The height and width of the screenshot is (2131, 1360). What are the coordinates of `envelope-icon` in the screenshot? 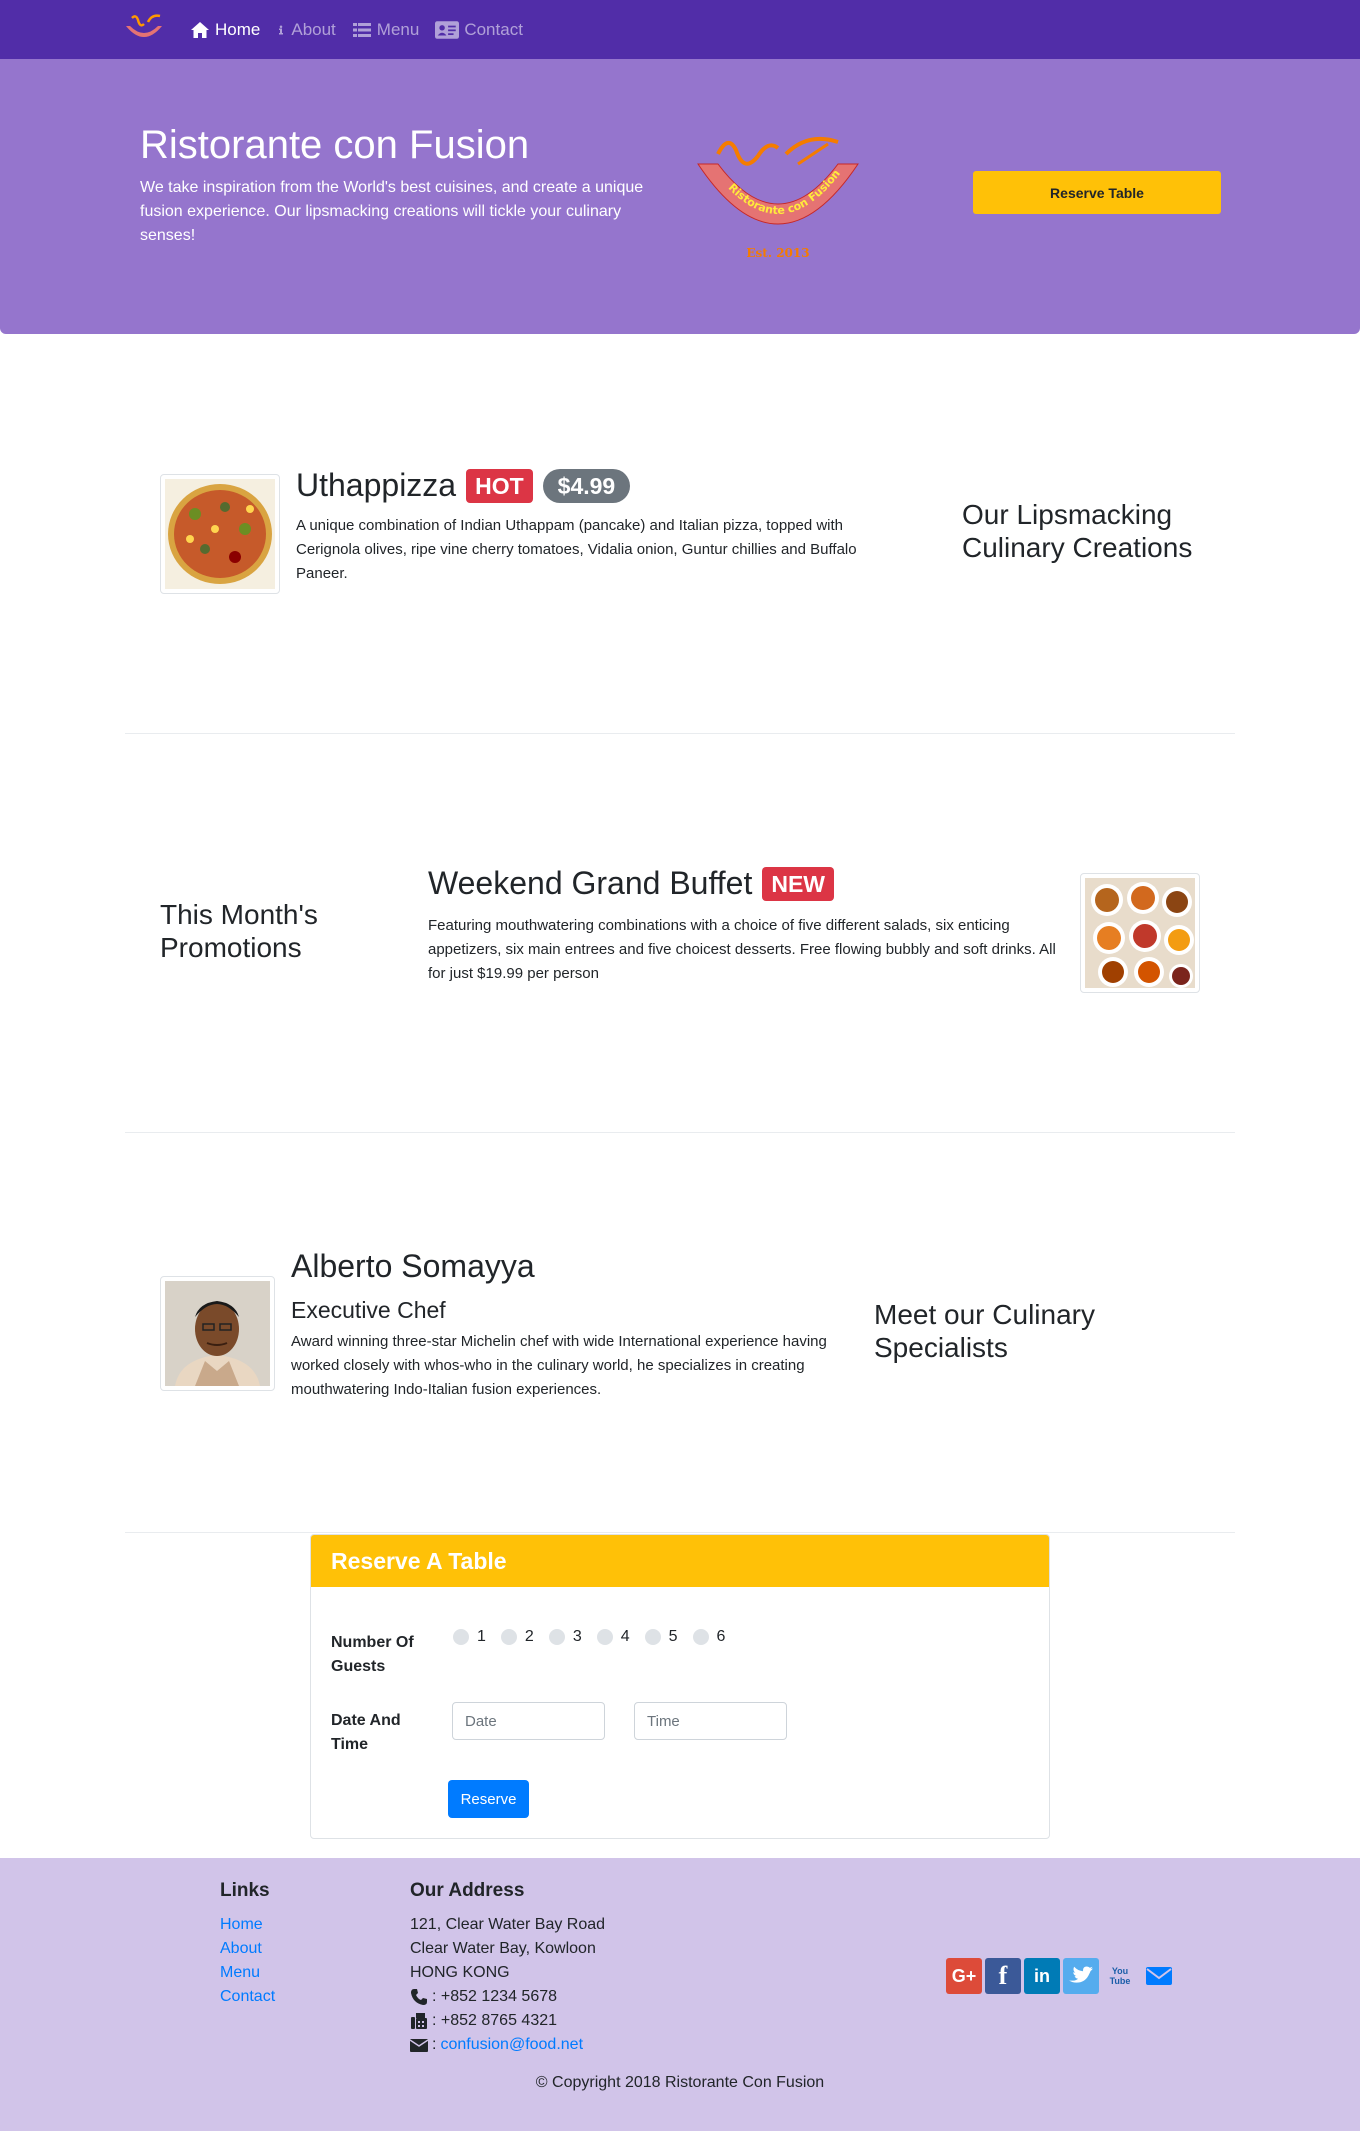 It's located at (419, 2045).